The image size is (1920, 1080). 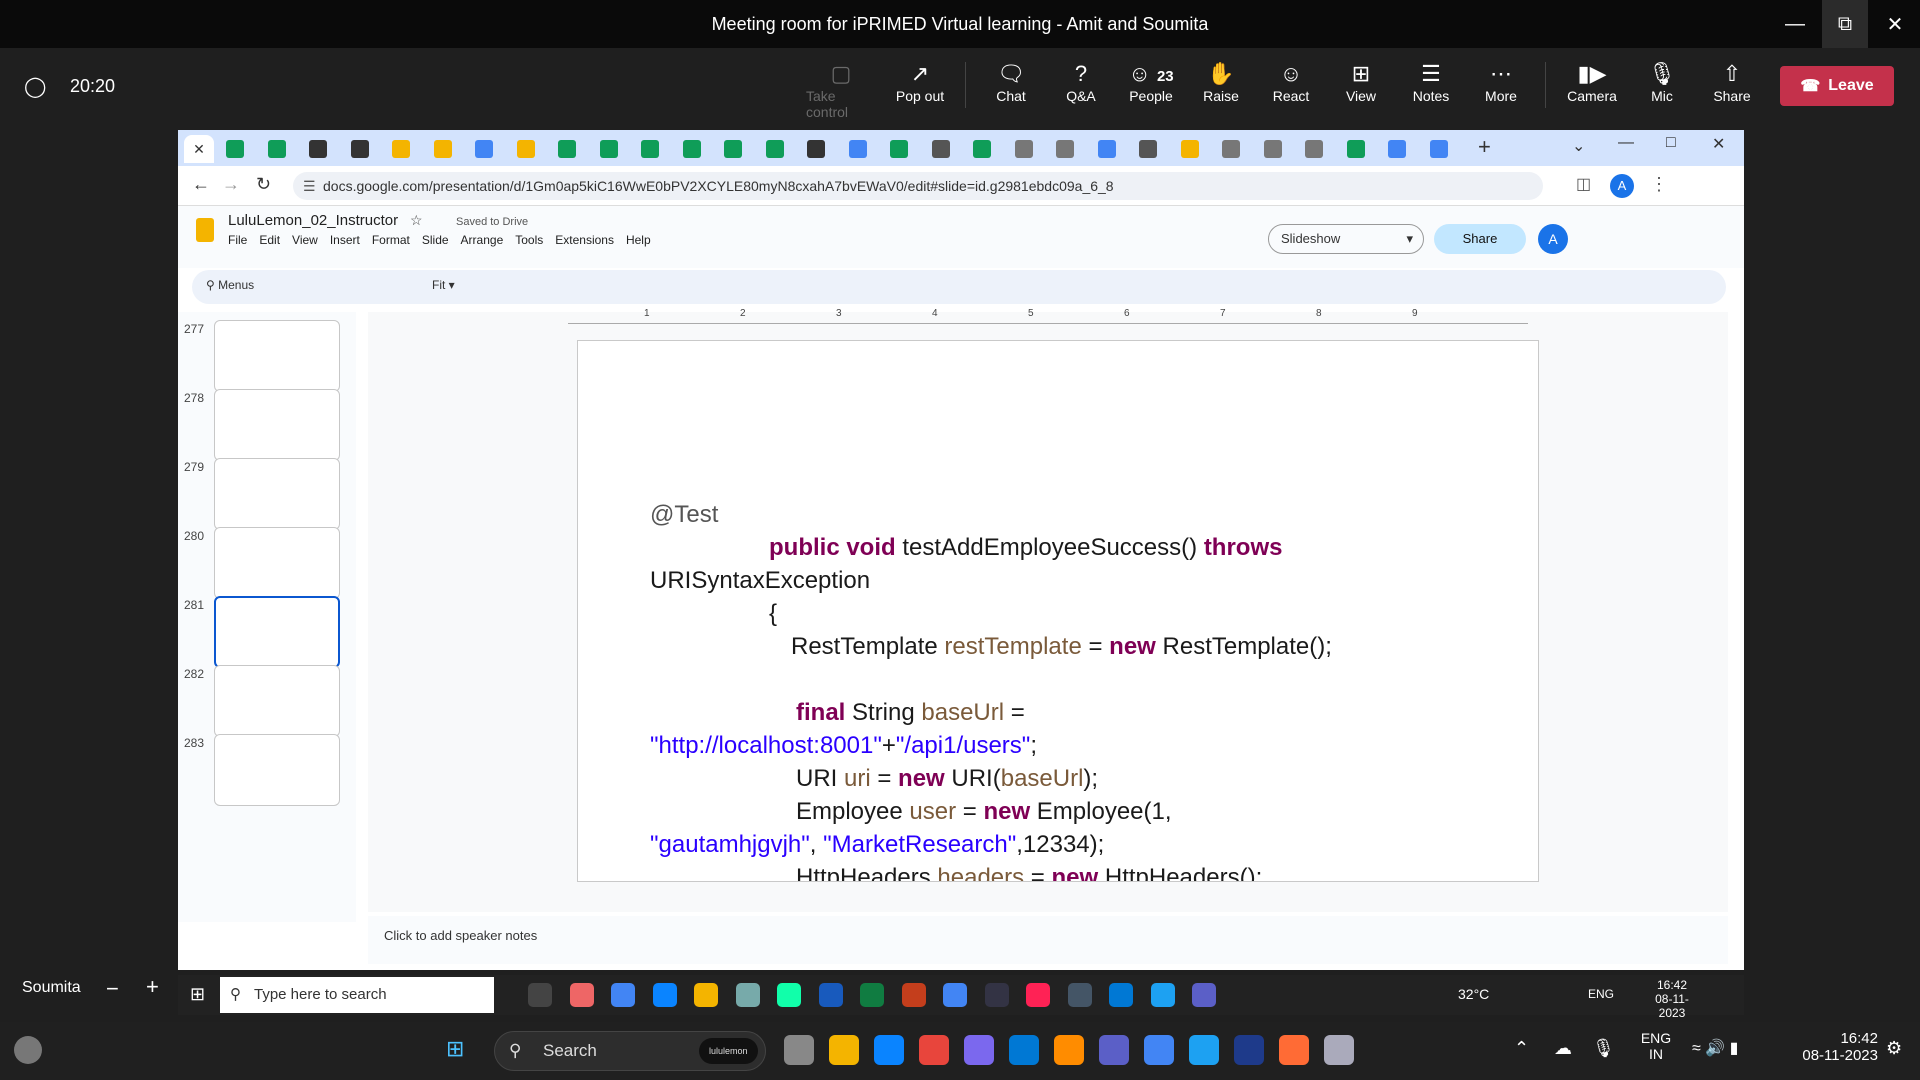 What do you see at coordinates (231, 184) in the screenshot?
I see `forward-icon: →` at bounding box center [231, 184].